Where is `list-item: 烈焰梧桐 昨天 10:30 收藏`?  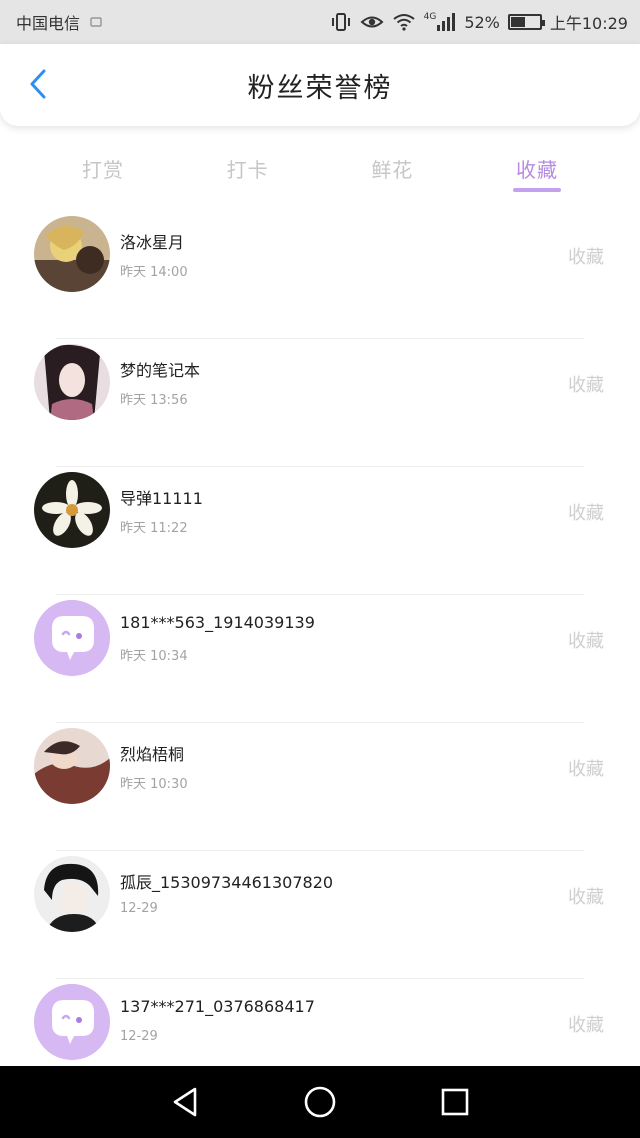
list-item: 烈焰梧桐 昨天 10:30 收藏 is located at coordinates (320, 786).